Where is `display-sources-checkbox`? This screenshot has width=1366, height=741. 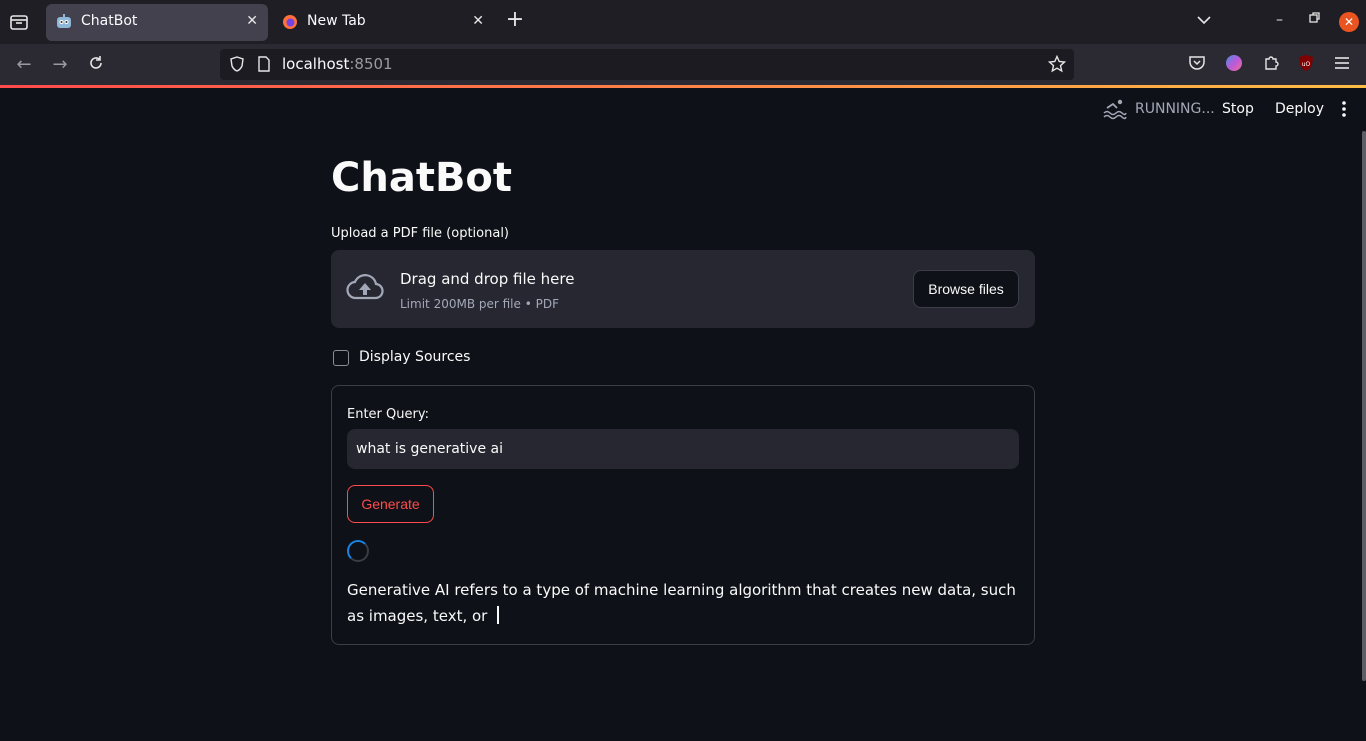
display-sources-checkbox is located at coordinates (341, 358).